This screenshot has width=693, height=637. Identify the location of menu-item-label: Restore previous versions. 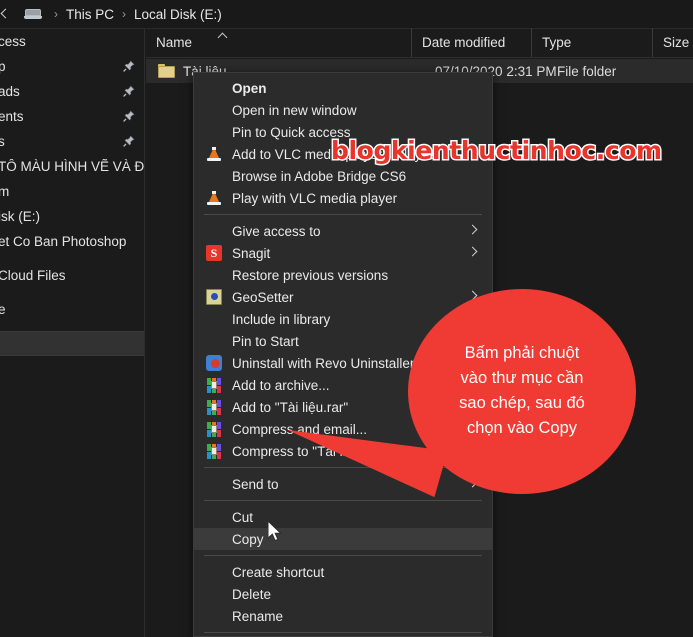
(310, 275).